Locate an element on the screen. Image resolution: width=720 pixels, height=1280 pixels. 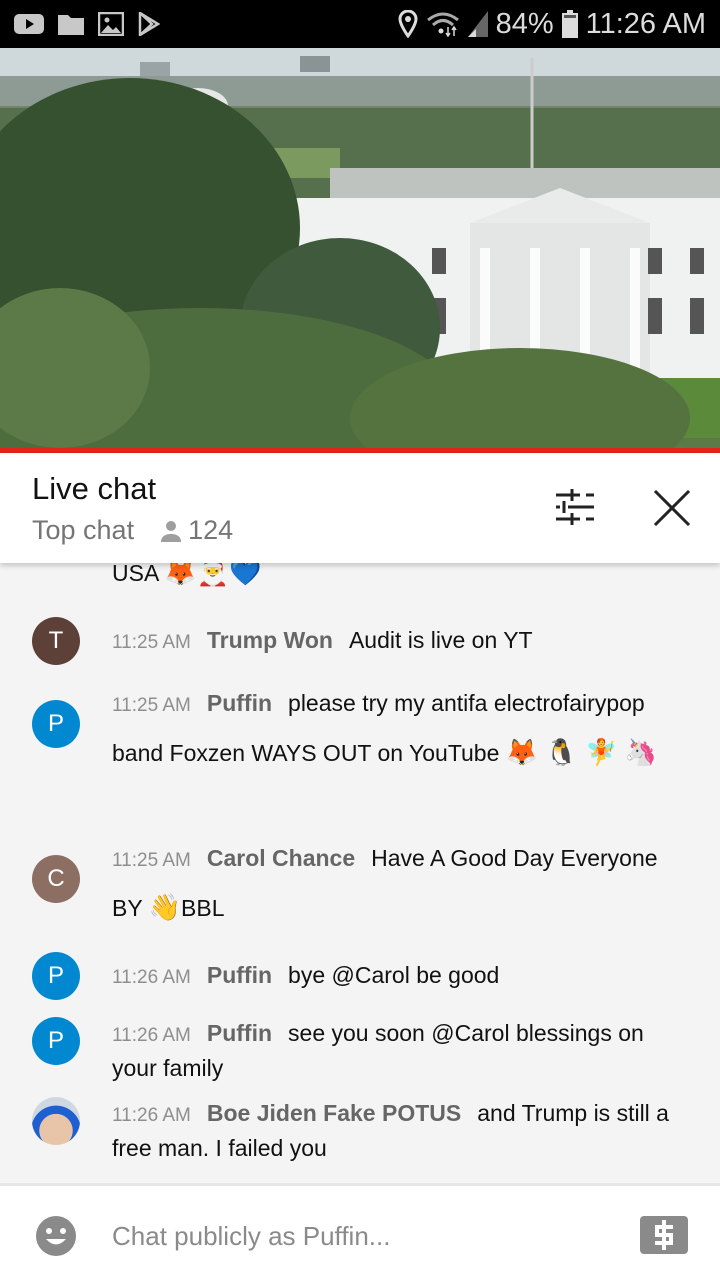
author-name: Boe Jiden Fake POTUS is located at coordinates (334, 1113).